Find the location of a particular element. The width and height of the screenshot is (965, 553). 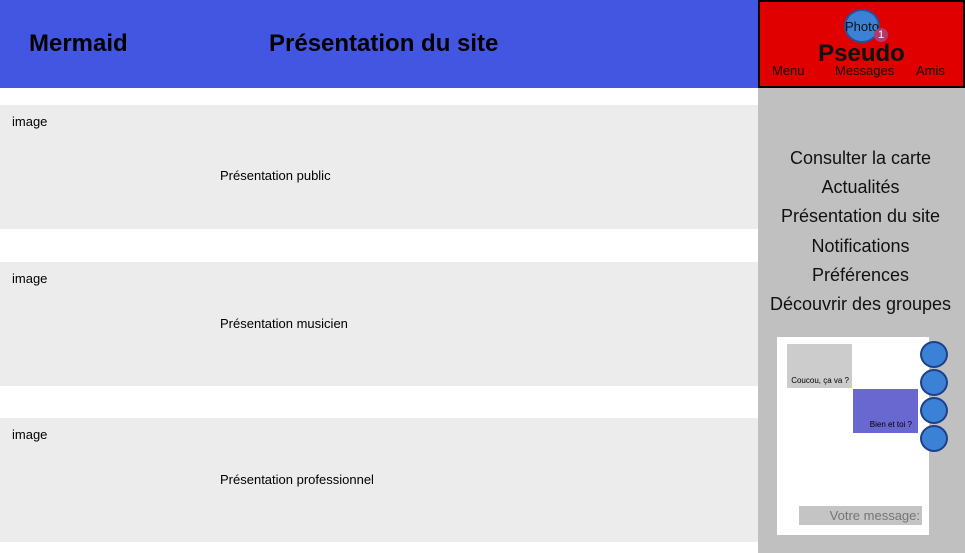

sidebar-item-preferences: Préférences is located at coordinates (860, 277).